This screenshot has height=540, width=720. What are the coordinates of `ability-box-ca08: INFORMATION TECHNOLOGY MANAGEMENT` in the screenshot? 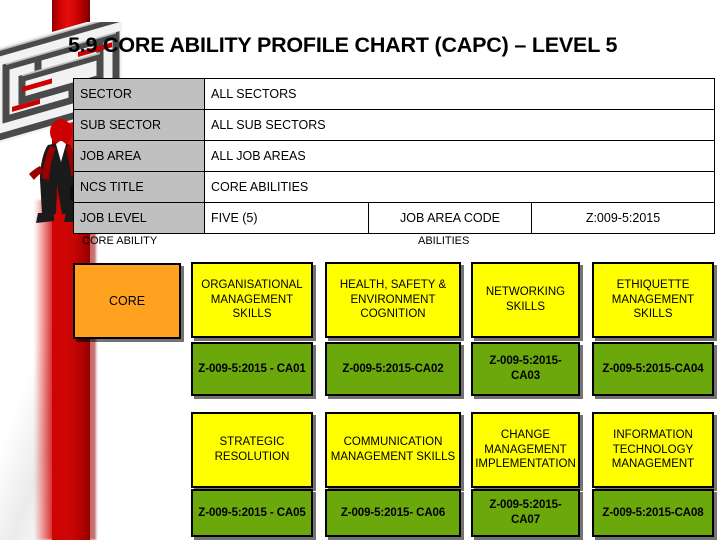 It's located at (653, 450).